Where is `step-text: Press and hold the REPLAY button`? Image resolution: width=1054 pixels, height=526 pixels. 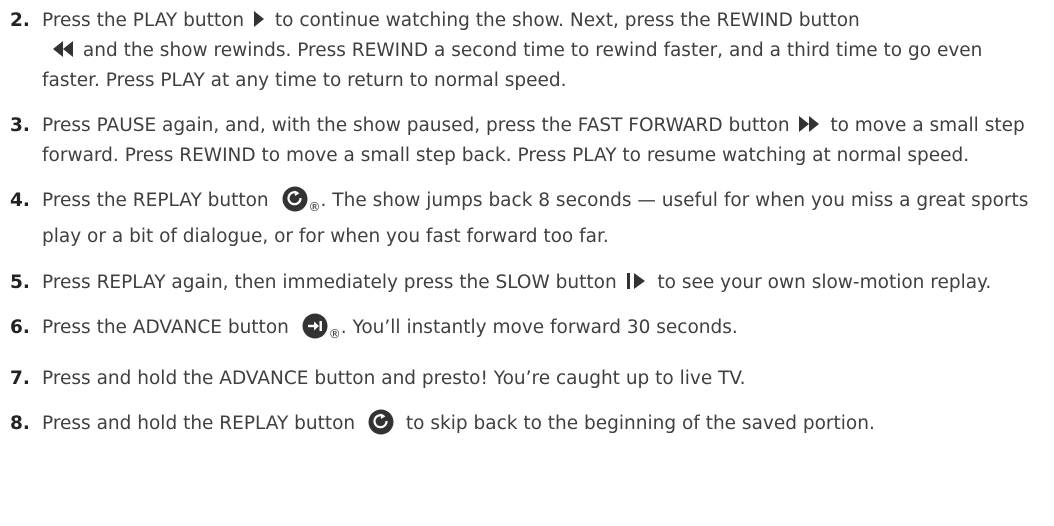 step-text: Press and hold the REPLAY button is located at coordinates (202, 423).